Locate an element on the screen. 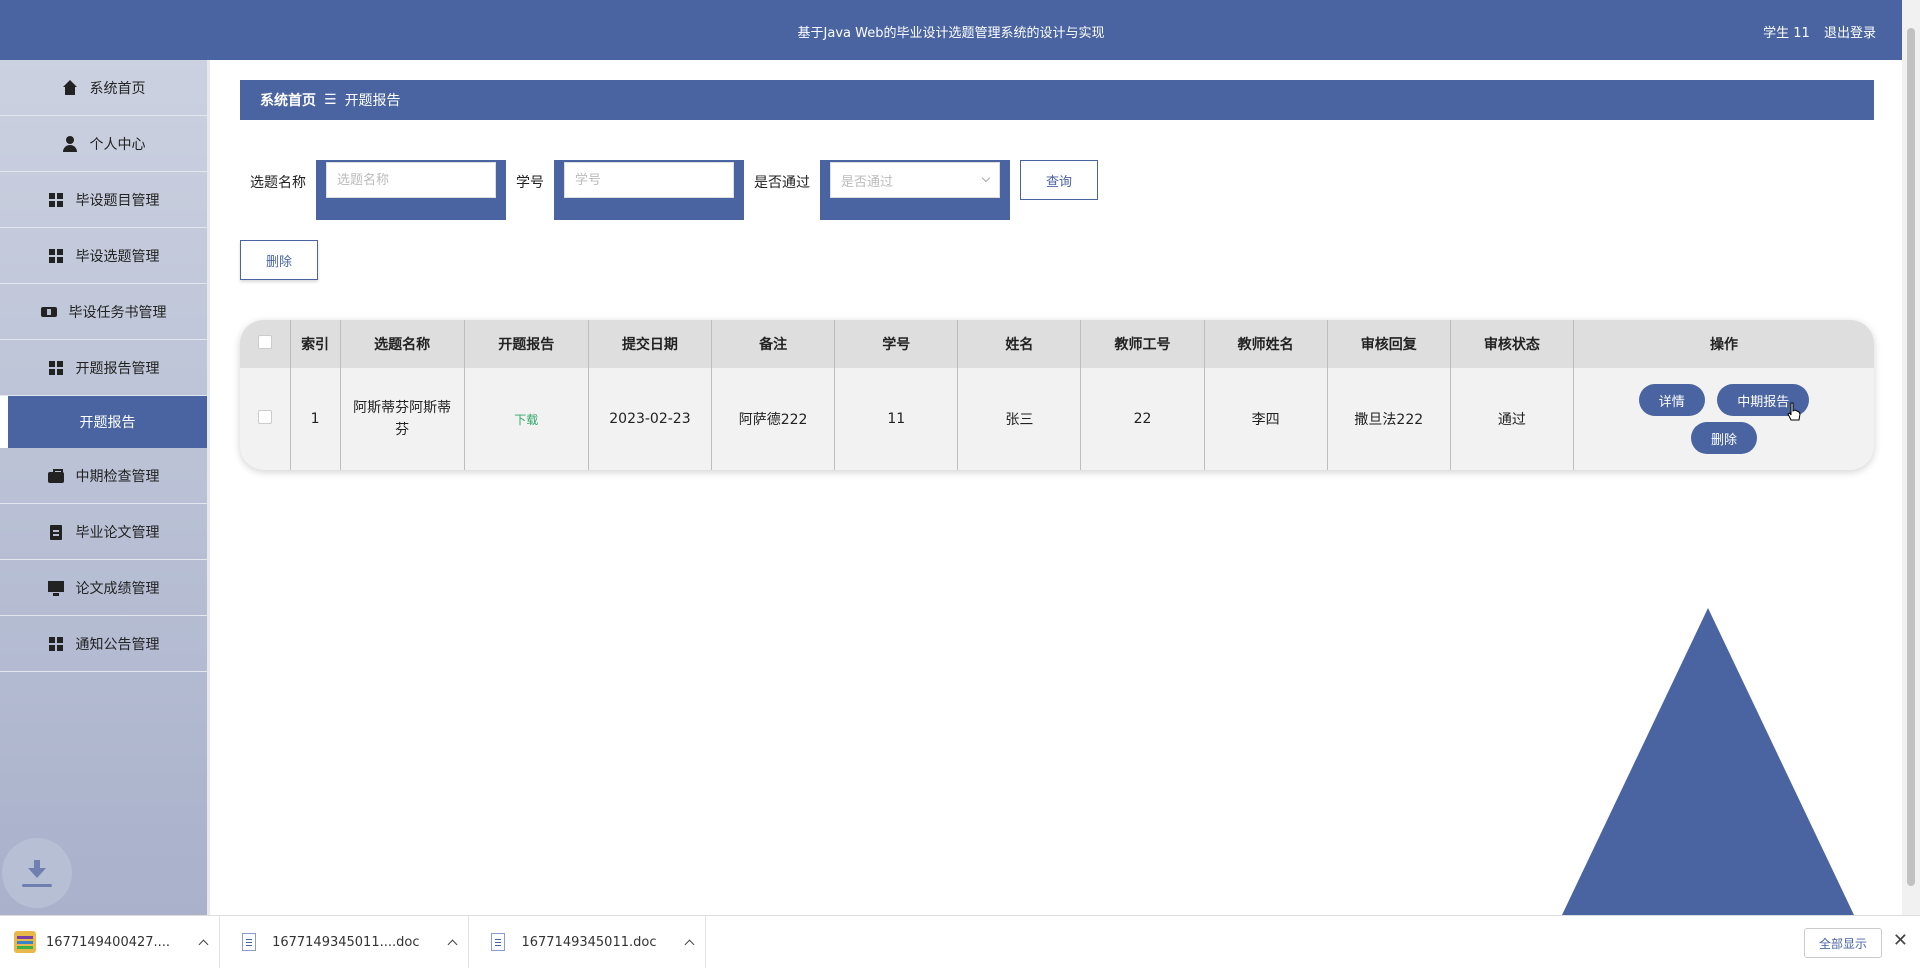 The height and width of the screenshot is (968, 1920). ticket-icon is located at coordinates (48, 312).